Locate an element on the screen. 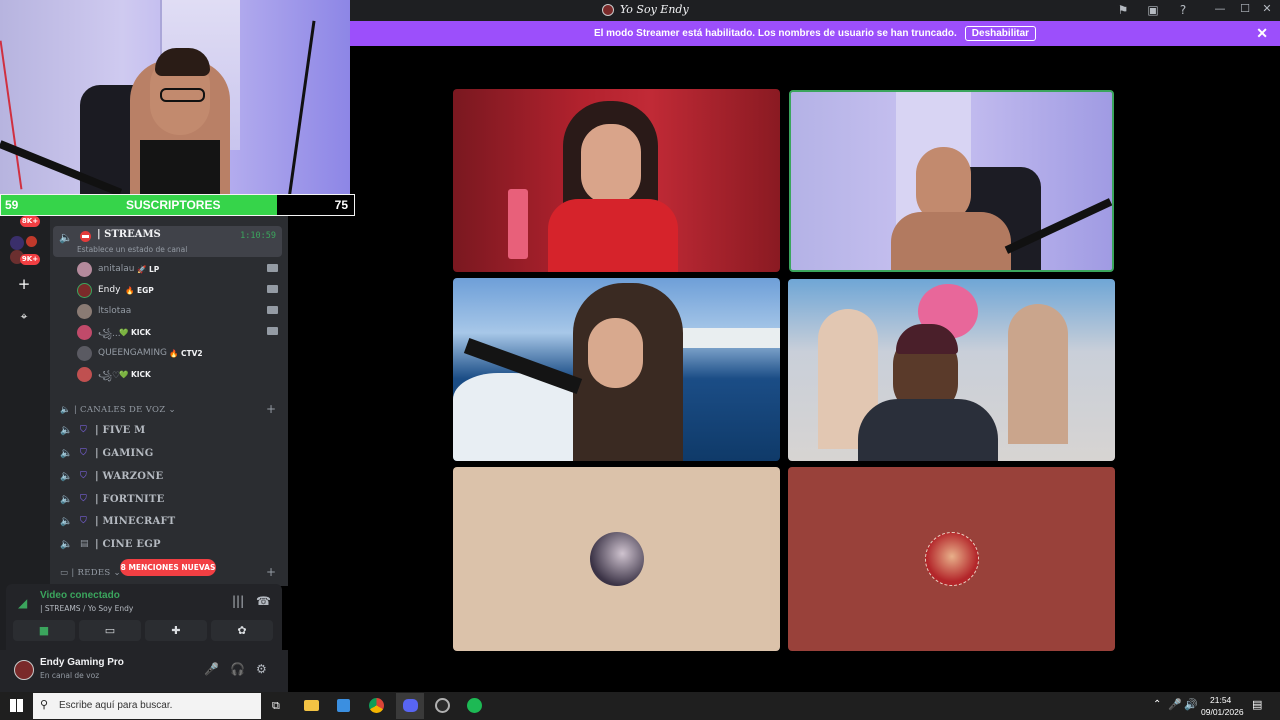  close-window-button: ✕ is located at coordinates (1267, 10).